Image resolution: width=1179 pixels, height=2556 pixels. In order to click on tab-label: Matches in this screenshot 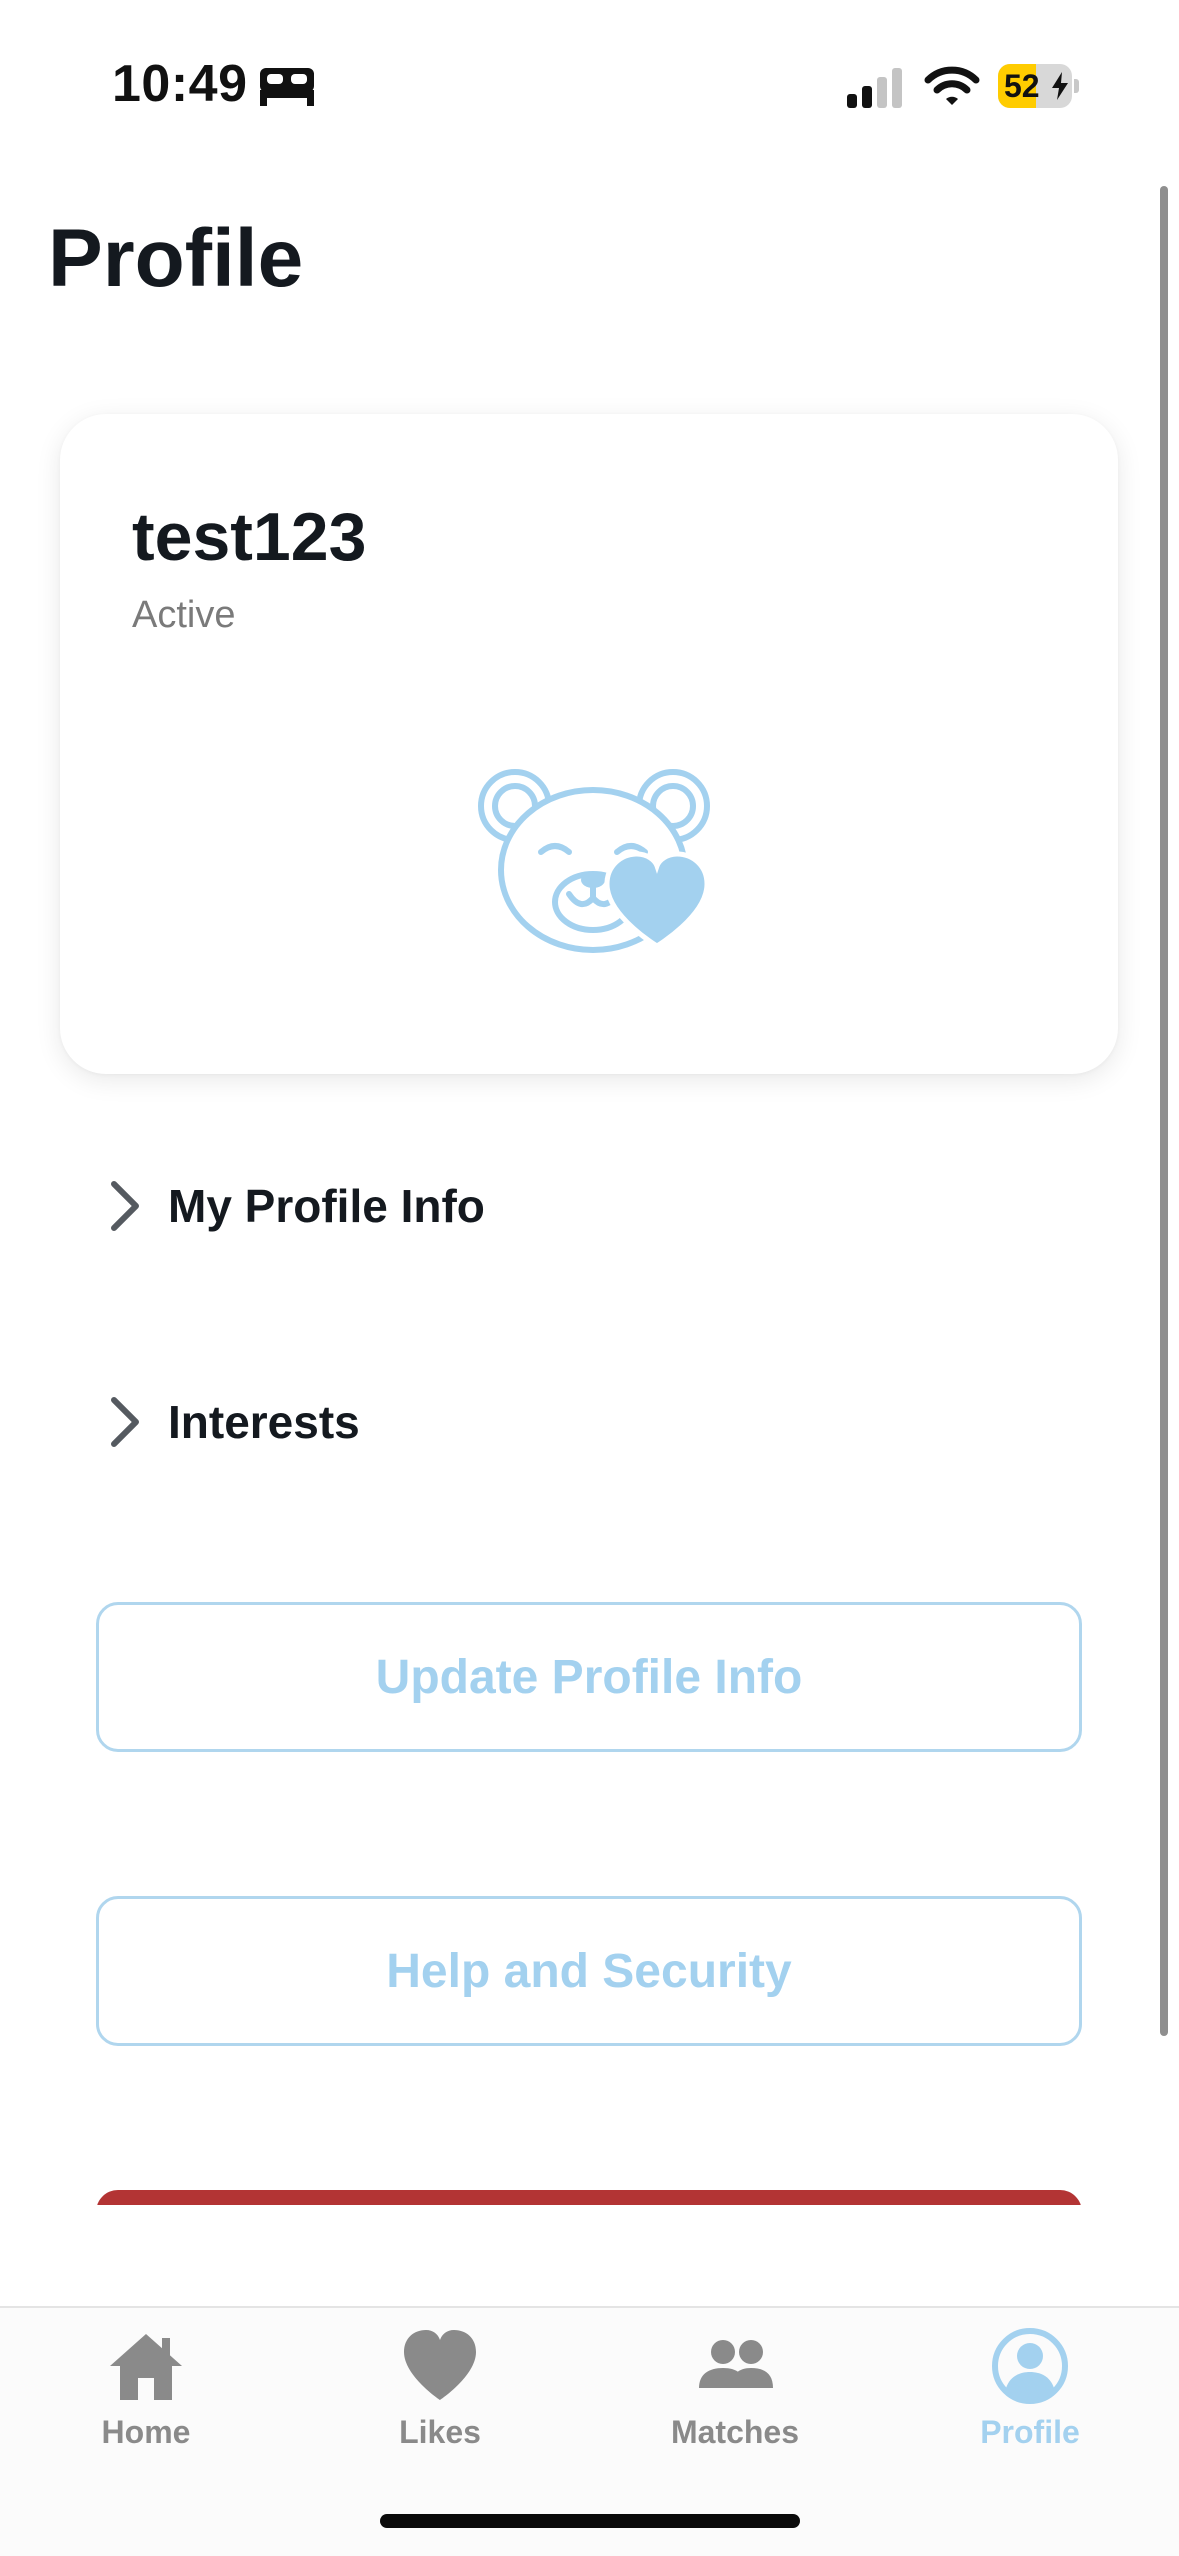, I will do `click(735, 2432)`.